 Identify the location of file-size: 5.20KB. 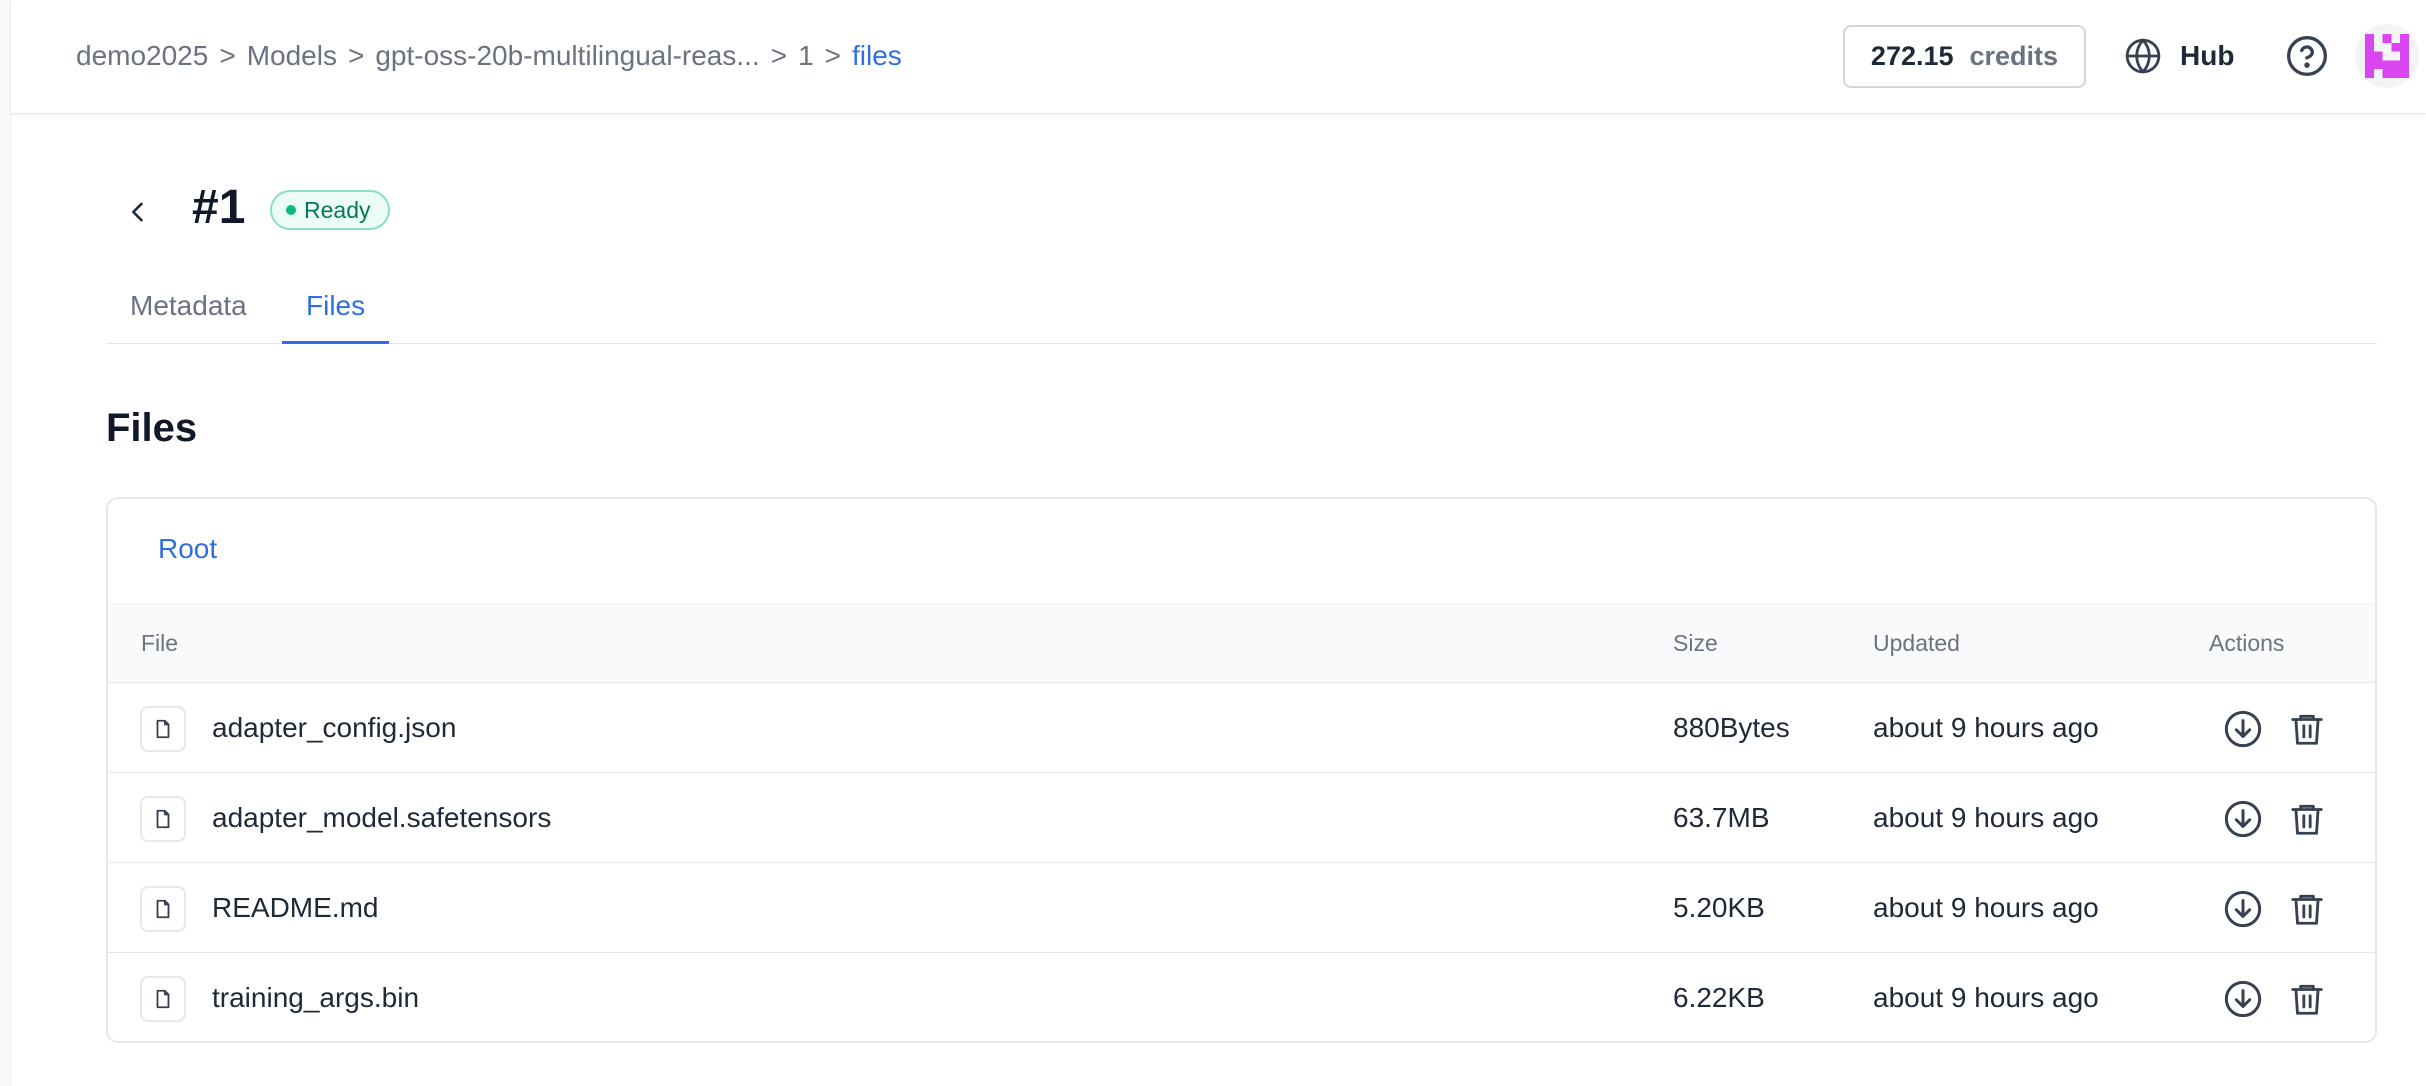
(1719, 907).